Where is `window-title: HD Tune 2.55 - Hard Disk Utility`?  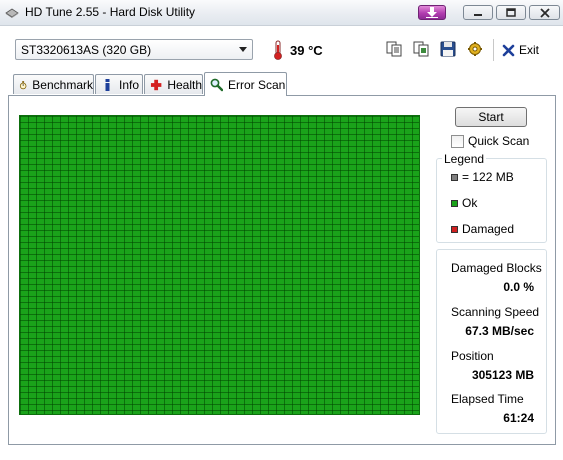
window-title: HD Tune 2.55 - Hard Disk Utility is located at coordinates (110, 12).